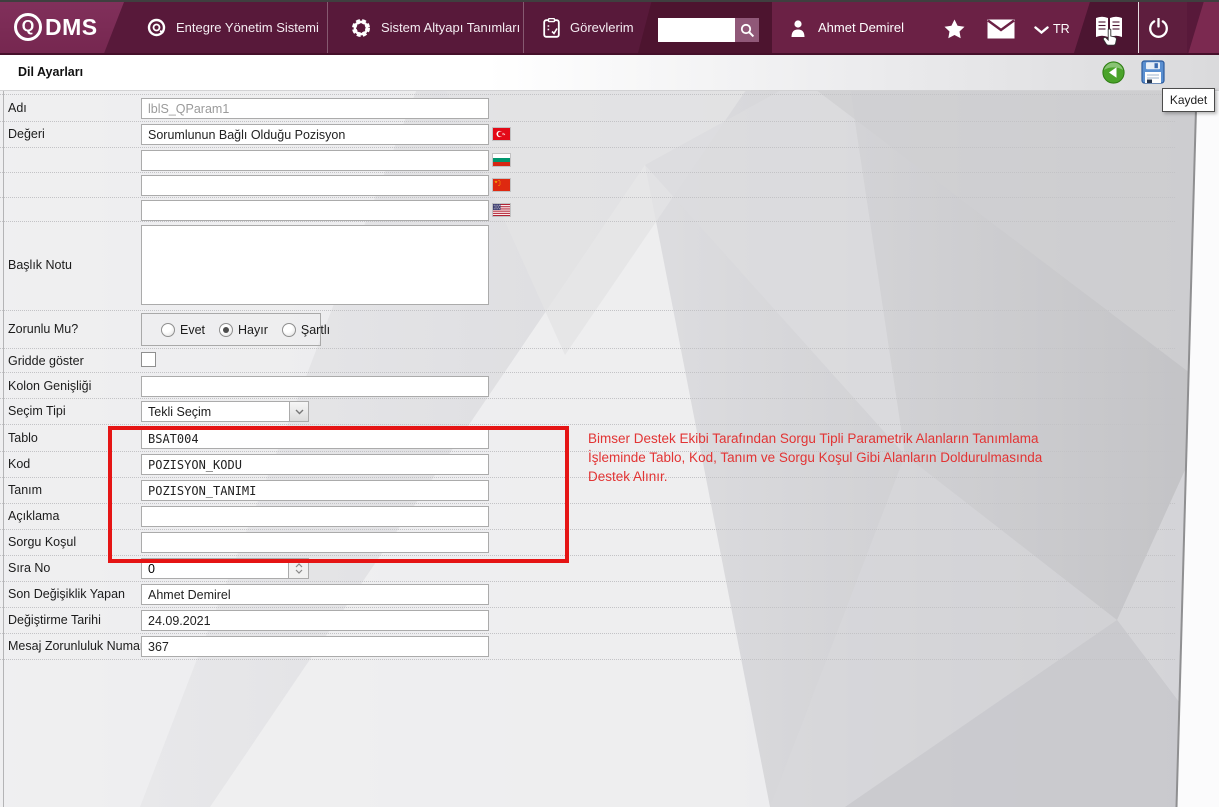 This screenshot has width=1219, height=807. I want to click on red-highlight-rectangle, so click(338, 494).